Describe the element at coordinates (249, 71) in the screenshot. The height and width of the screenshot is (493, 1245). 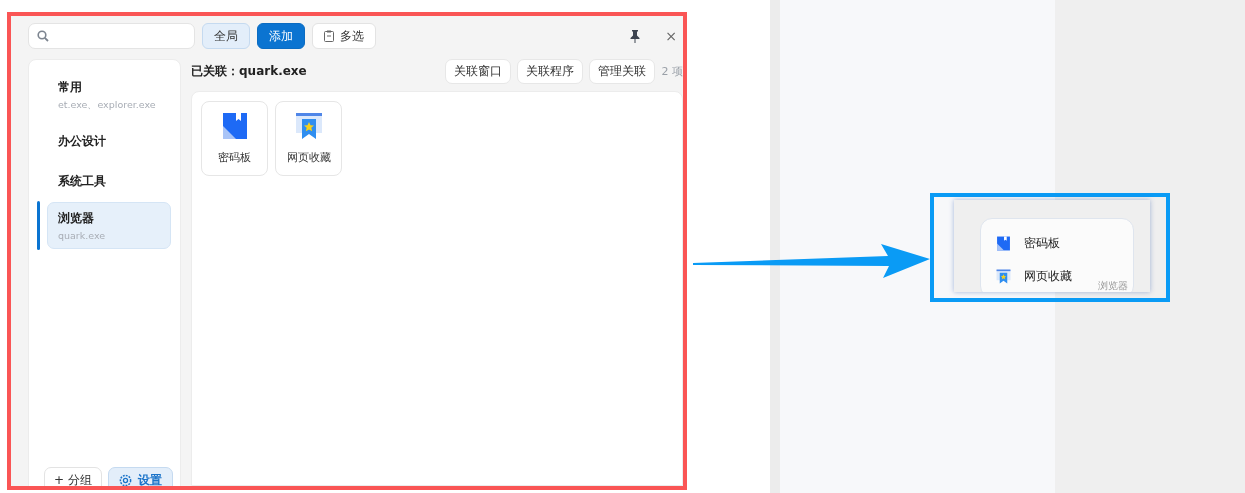
I see `linked-program-title: 已关联：quark.exe` at that location.